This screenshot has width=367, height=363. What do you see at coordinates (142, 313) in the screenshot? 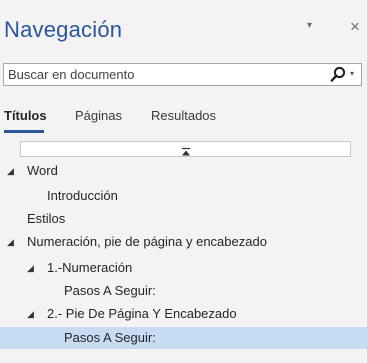
I see `tree-item-label: 2.- Pie De Página Y Encabezado` at bounding box center [142, 313].